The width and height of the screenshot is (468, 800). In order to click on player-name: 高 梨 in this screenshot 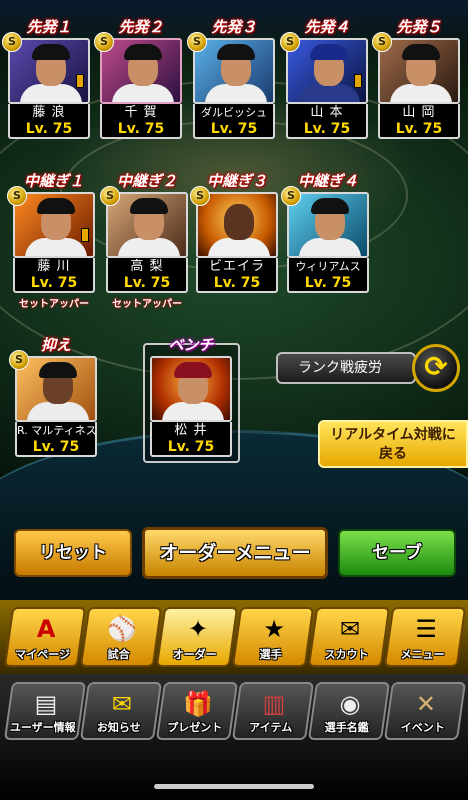, I will do `click(147, 266)`.